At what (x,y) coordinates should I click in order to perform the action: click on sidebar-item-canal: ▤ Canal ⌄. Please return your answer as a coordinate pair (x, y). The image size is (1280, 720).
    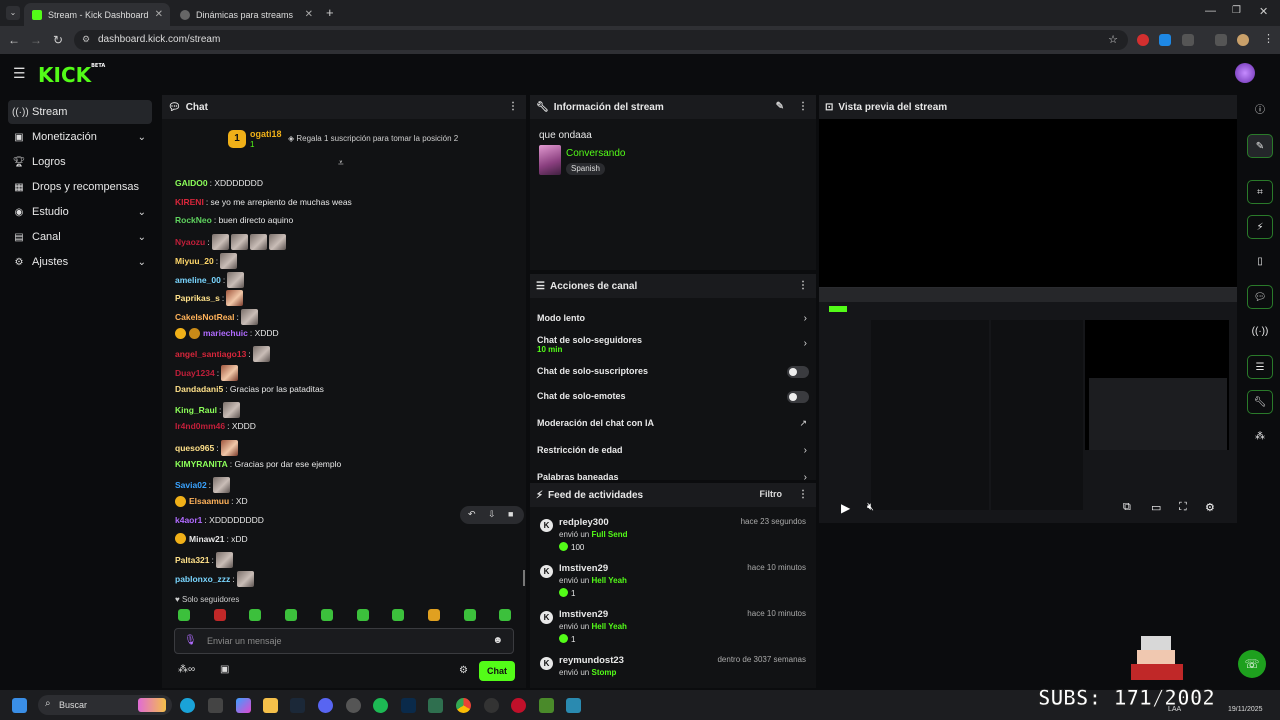
    Looking at the image, I should click on (80, 237).